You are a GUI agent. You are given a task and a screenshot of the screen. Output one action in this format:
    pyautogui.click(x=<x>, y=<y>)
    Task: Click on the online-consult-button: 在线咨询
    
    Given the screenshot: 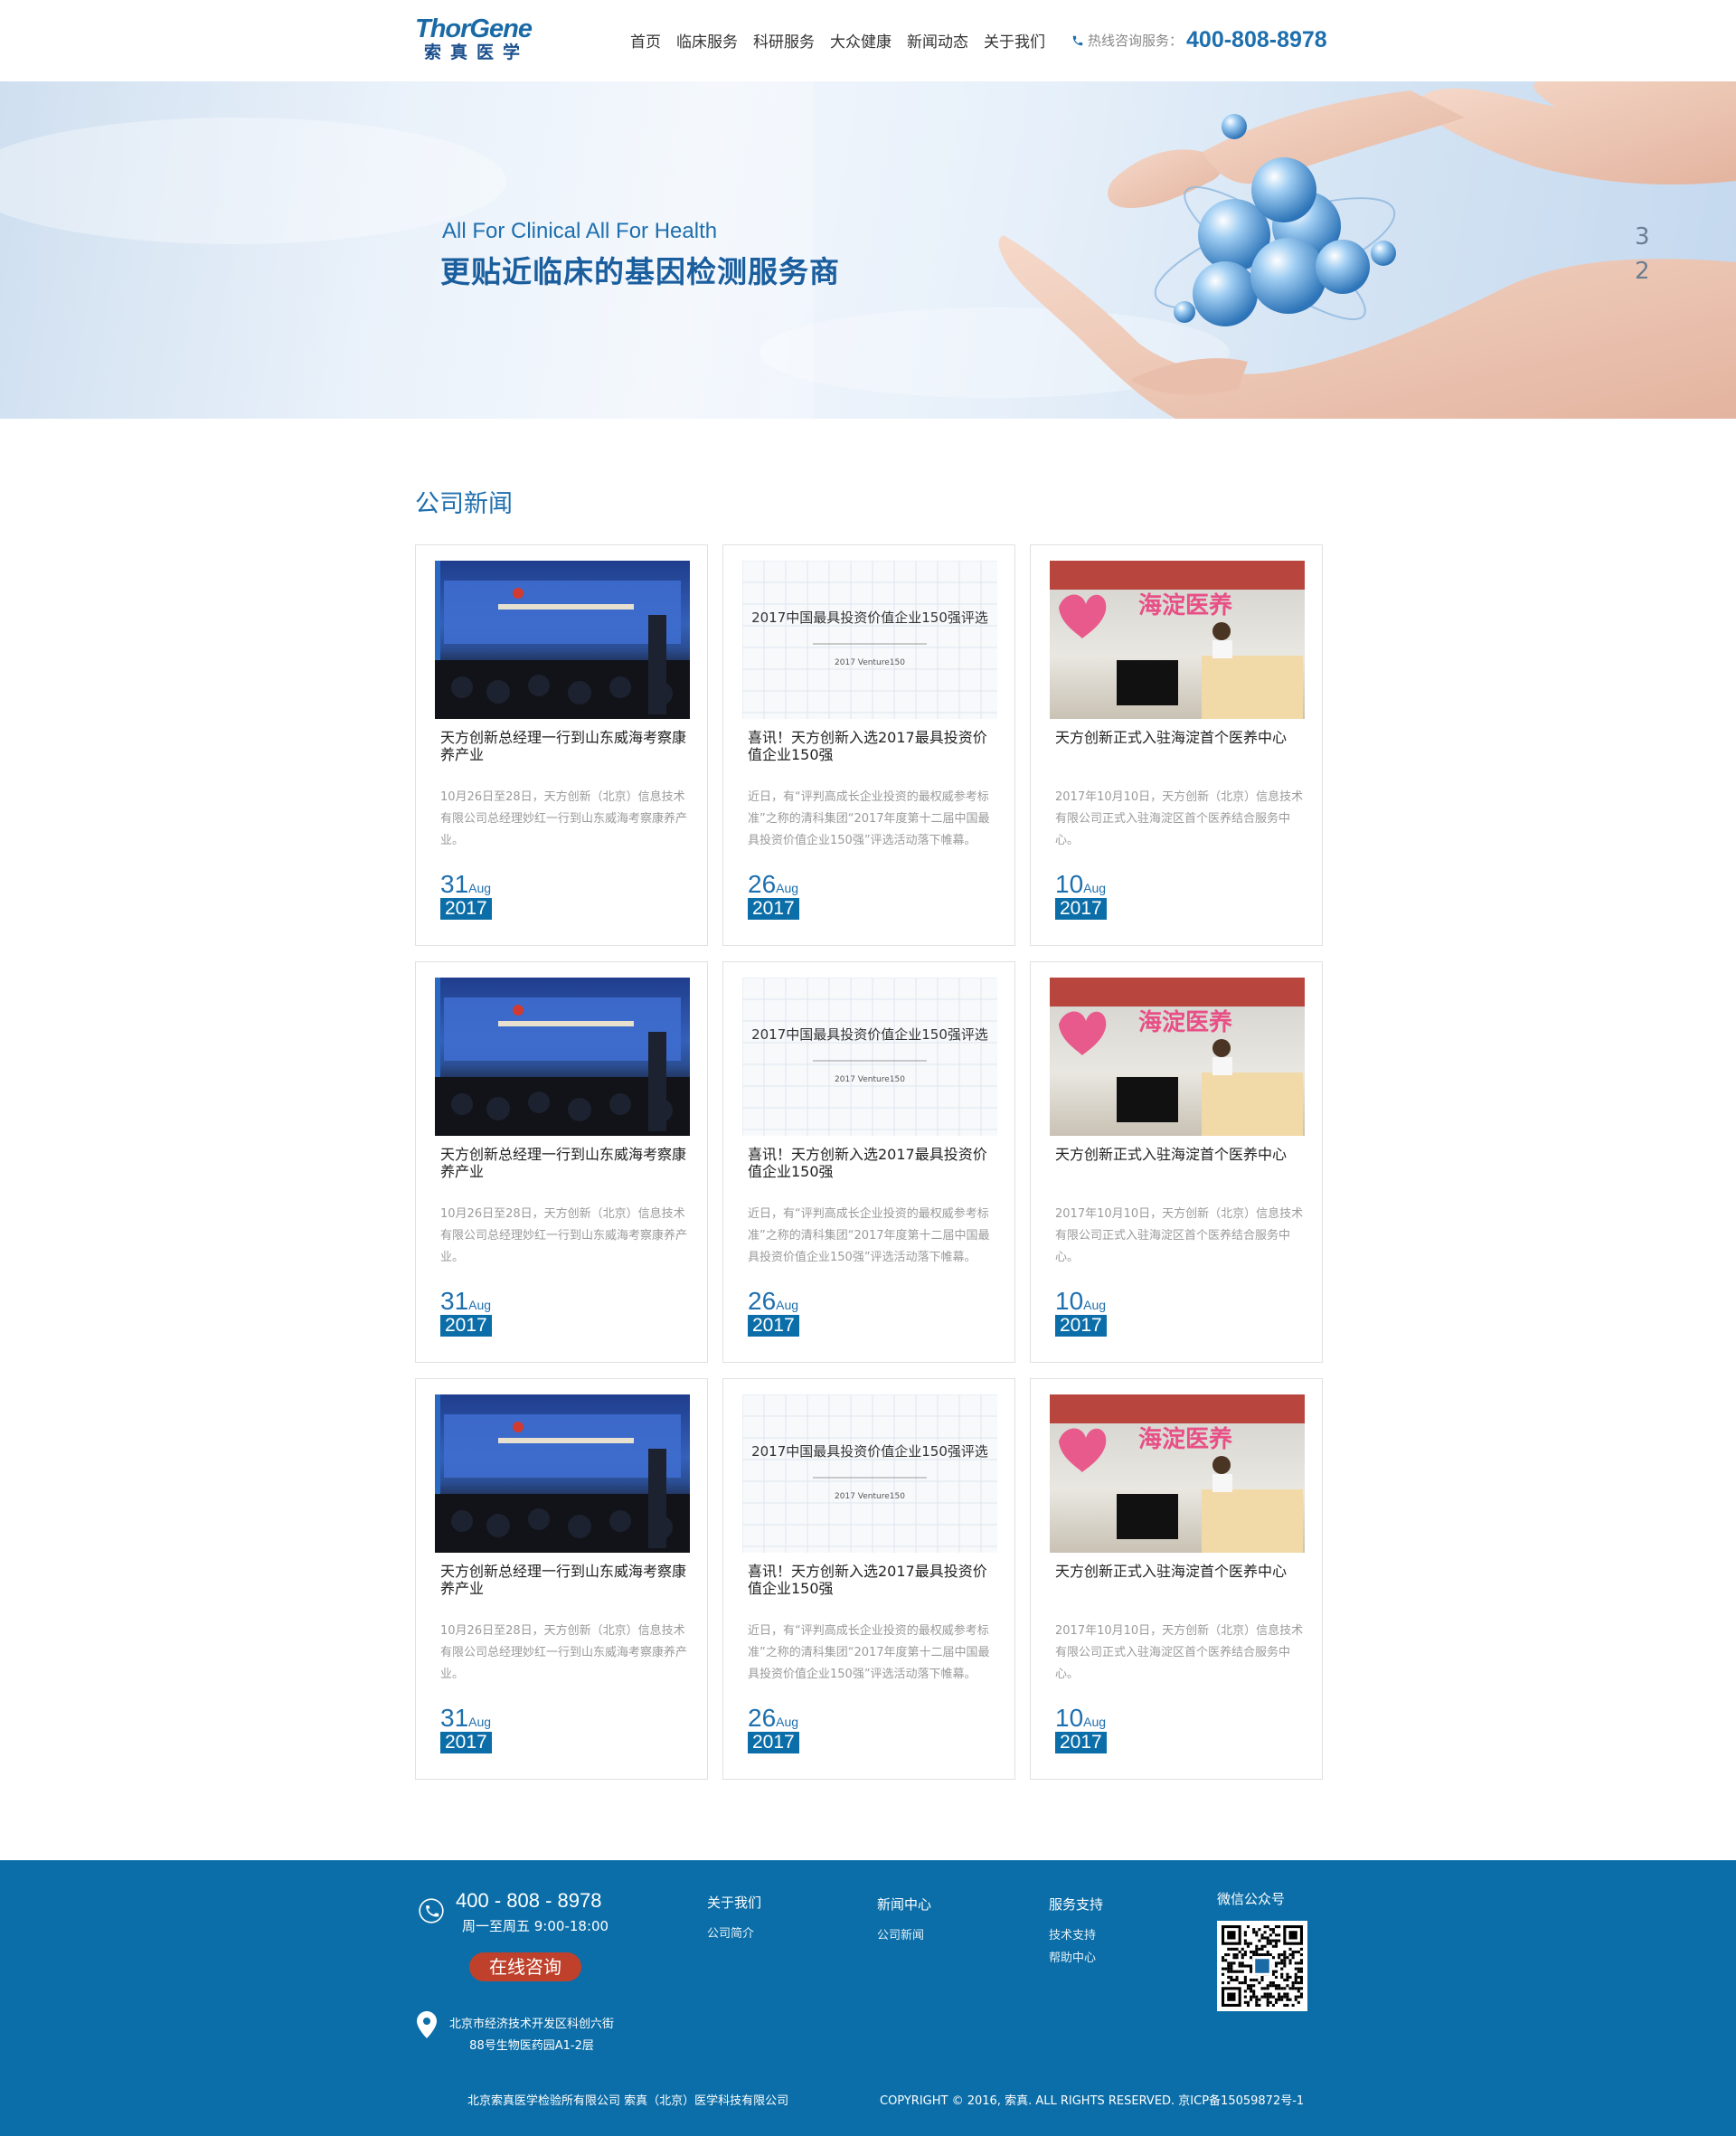 What is the action you would take?
    pyautogui.click(x=525, y=1966)
    